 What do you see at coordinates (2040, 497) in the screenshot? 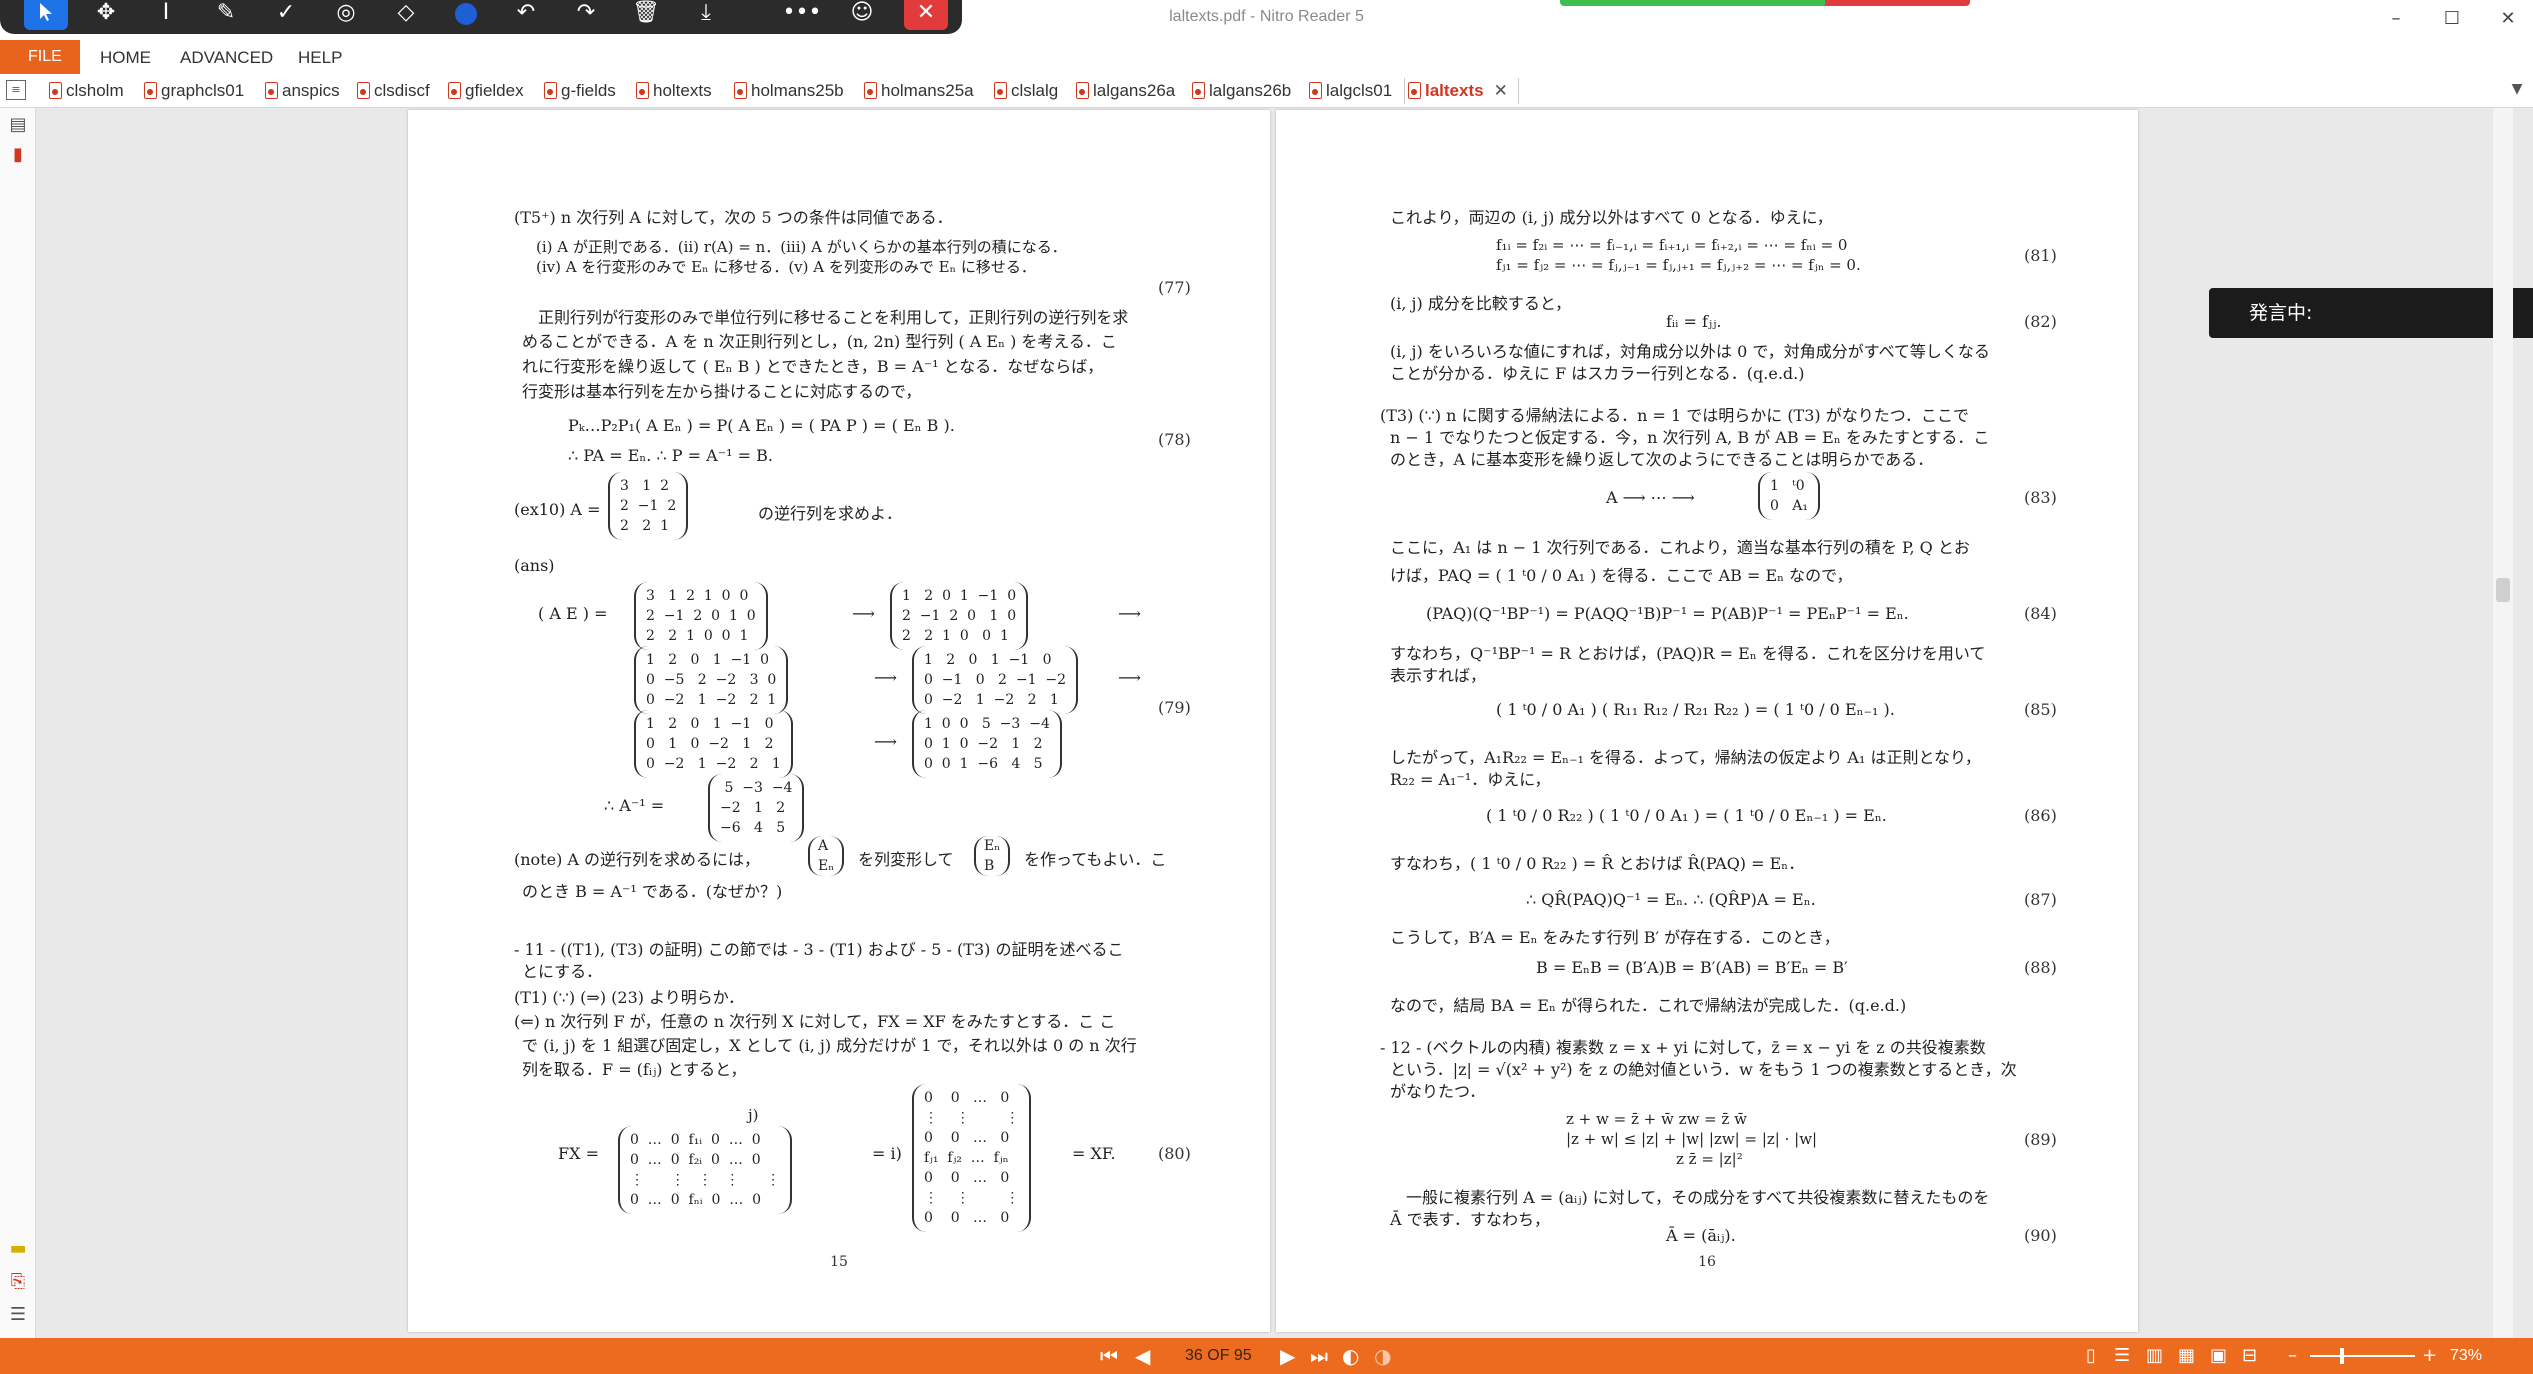
I see `equation-number: (83)` at bounding box center [2040, 497].